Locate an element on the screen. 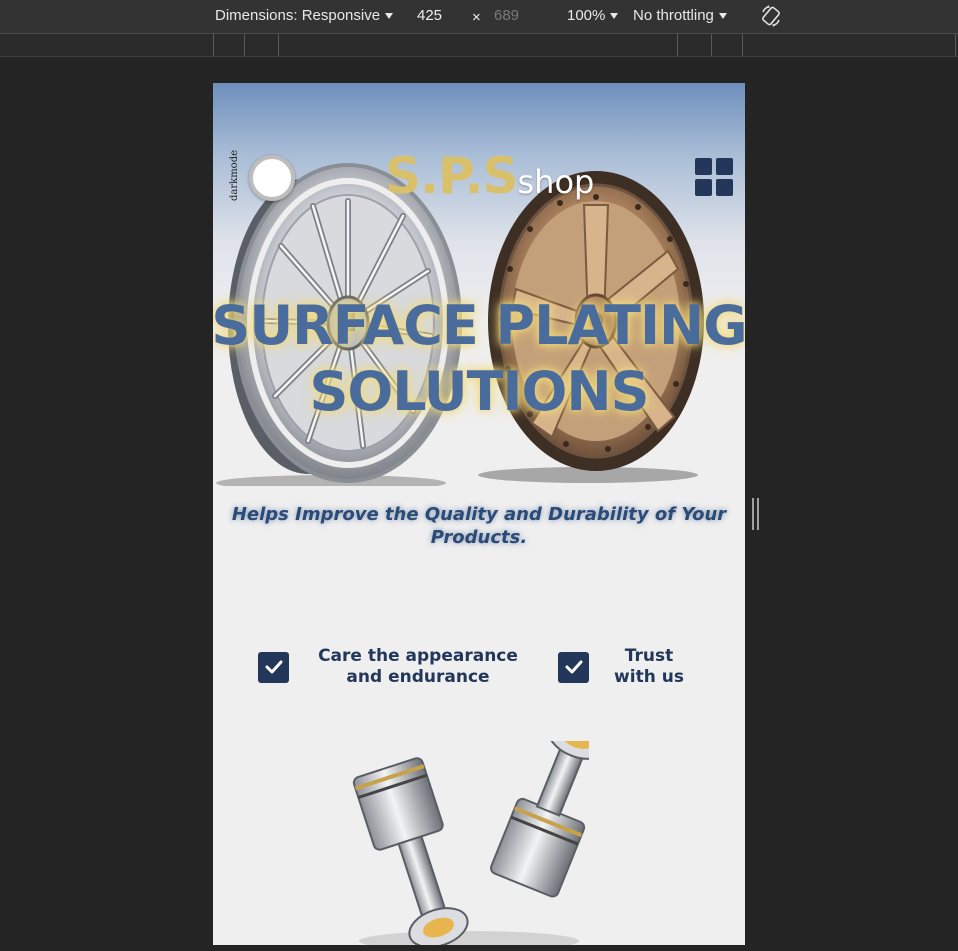 The height and width of the screenshot is (951, 958). throttling-label: No throttling is located at coordinates (673, 15).